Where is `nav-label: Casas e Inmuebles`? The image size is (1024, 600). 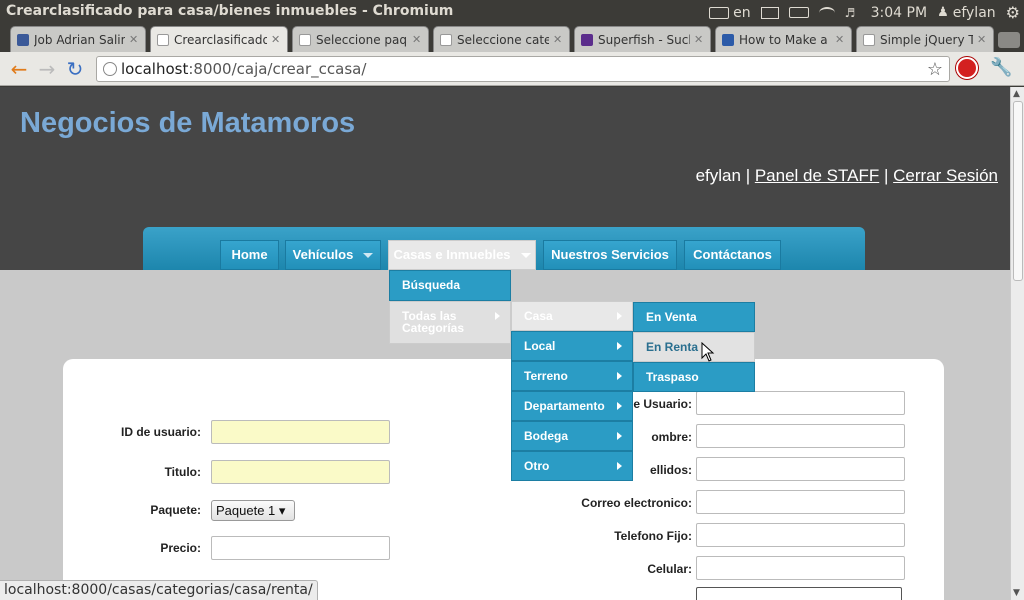
nav-label: Casas e Inmuebles is located at coordinates (452, 254).